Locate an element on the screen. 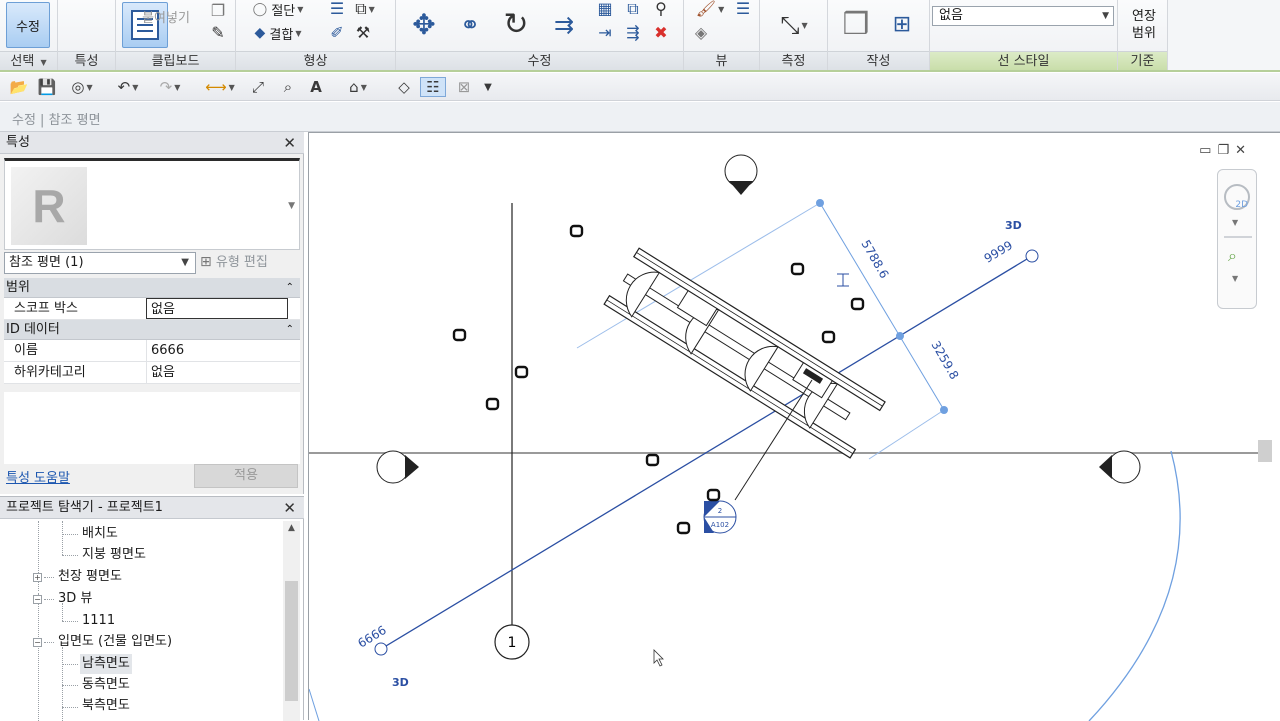 Image resolution: width=1280 pixels, height=721 pixels. copy-icon: ❐ is located at coordinates (218, 11).